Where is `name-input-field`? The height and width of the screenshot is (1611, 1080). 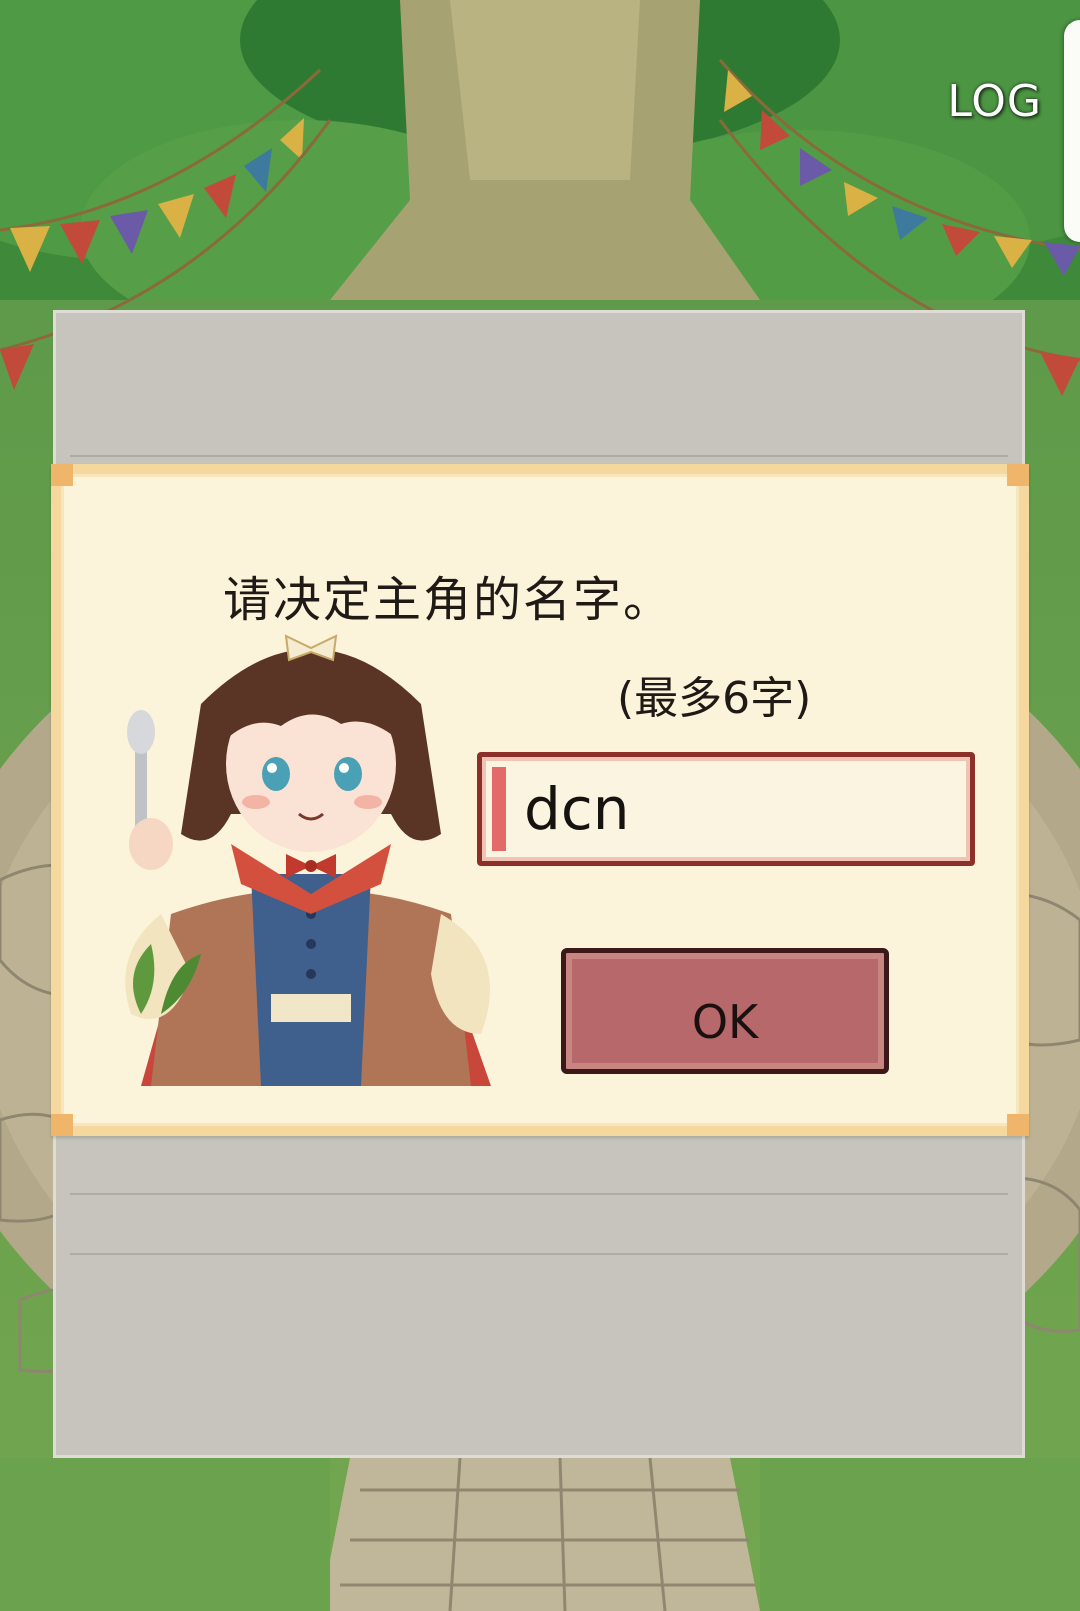 name-input-field is located at coordinates (726, 809).